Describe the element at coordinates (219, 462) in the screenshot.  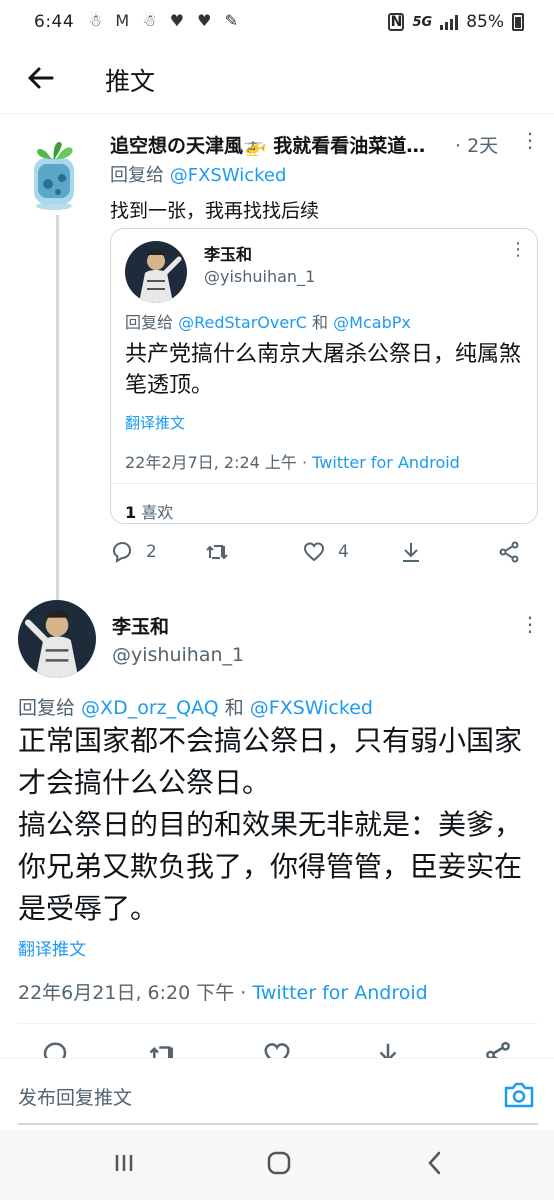
I see `quoted-time-text: 22年2月7日, 2:24 上午 ·` at that location.